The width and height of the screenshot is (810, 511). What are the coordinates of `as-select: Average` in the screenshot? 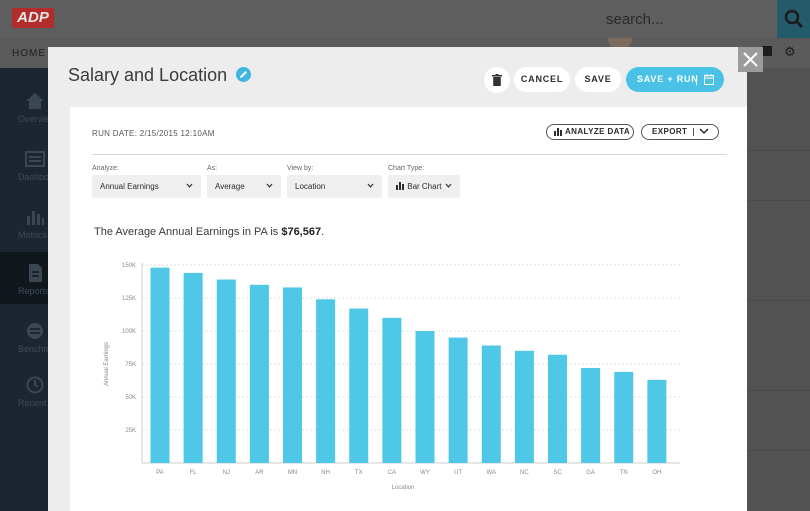 It's located at (244, 186).